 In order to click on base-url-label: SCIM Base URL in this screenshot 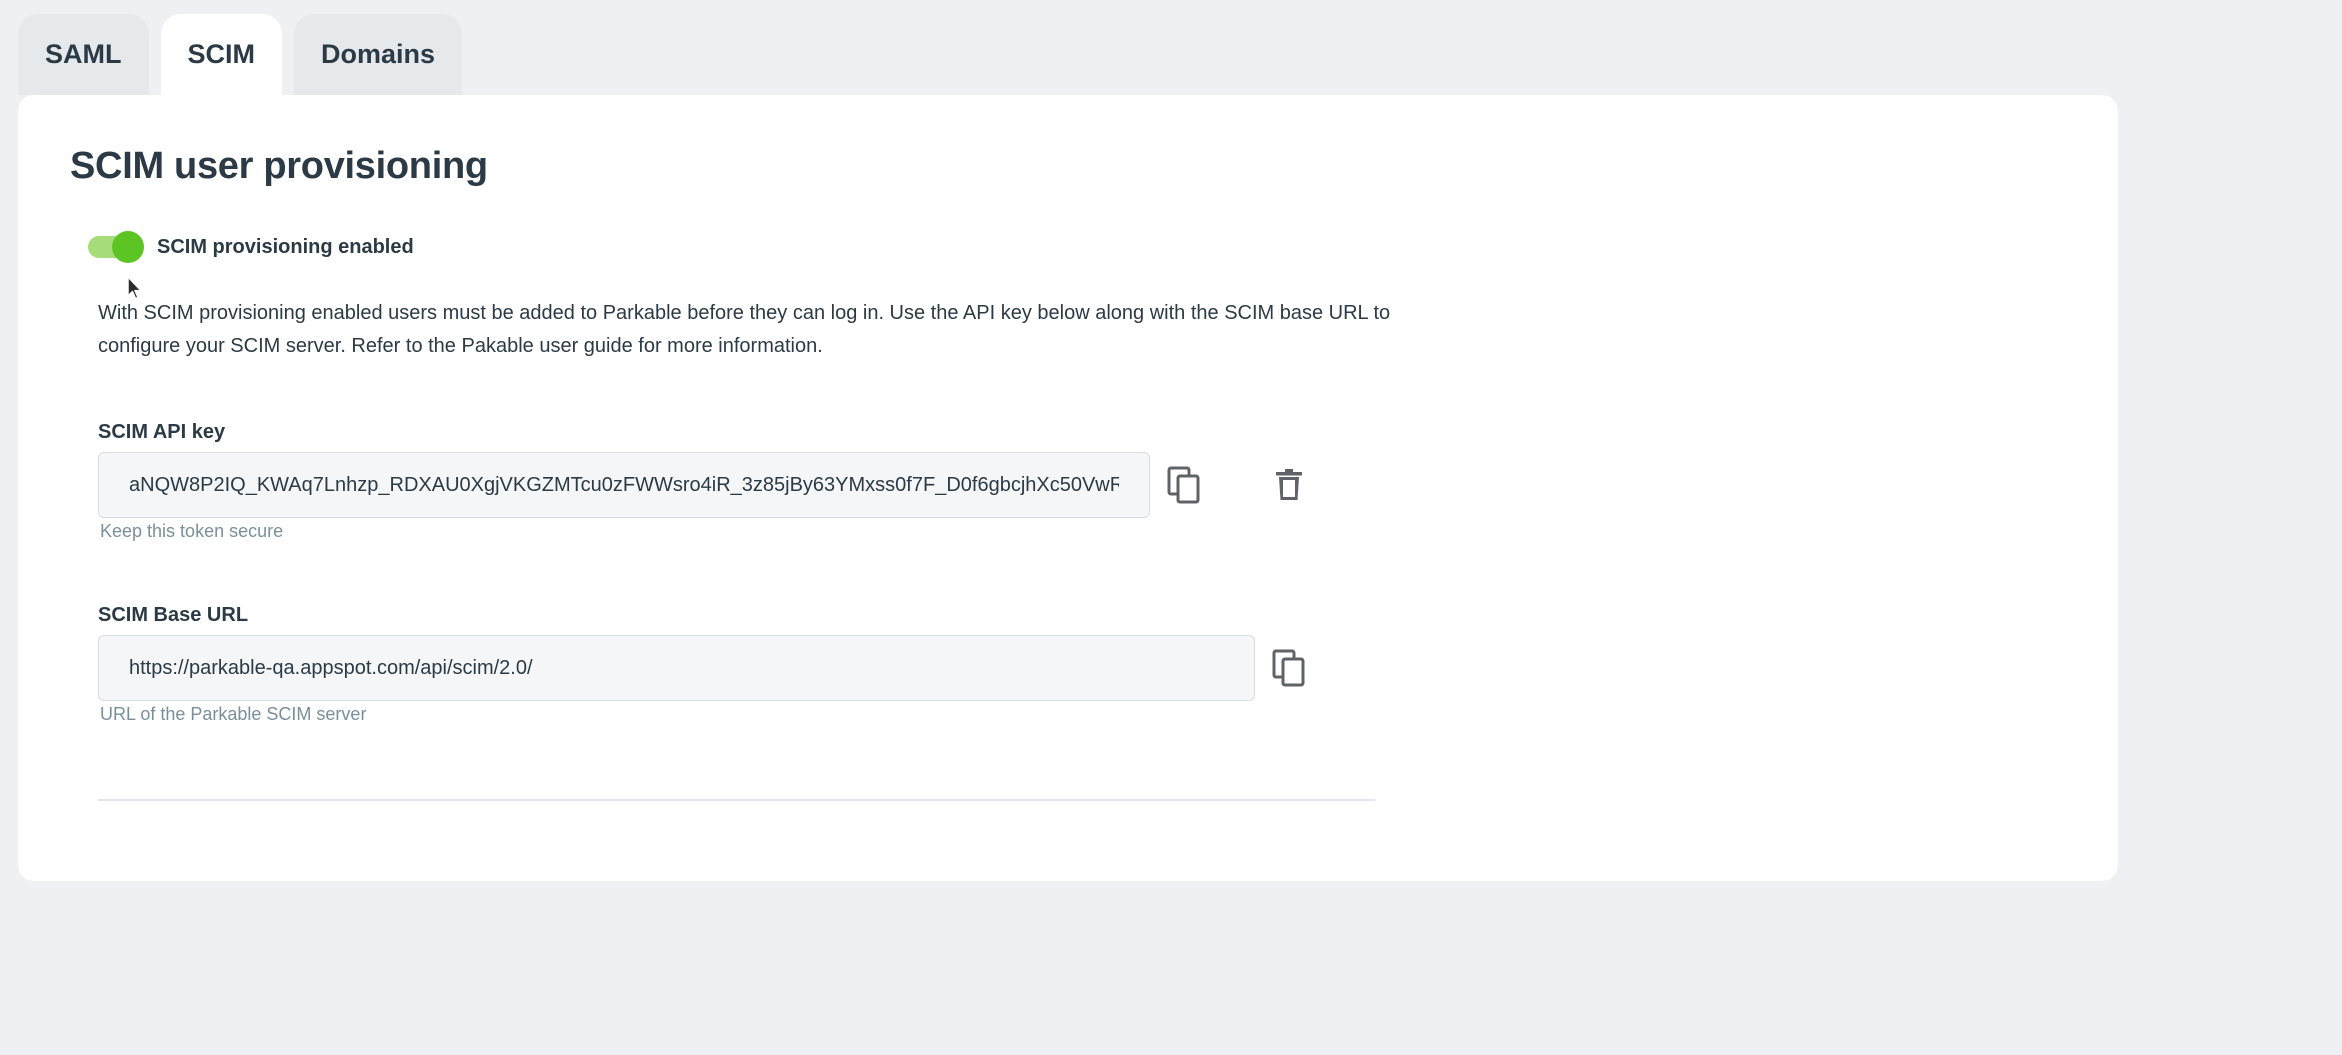, I will do `click(173, 615)`.